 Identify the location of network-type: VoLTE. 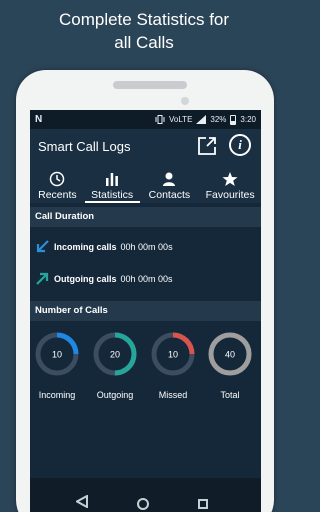
(180, 119).